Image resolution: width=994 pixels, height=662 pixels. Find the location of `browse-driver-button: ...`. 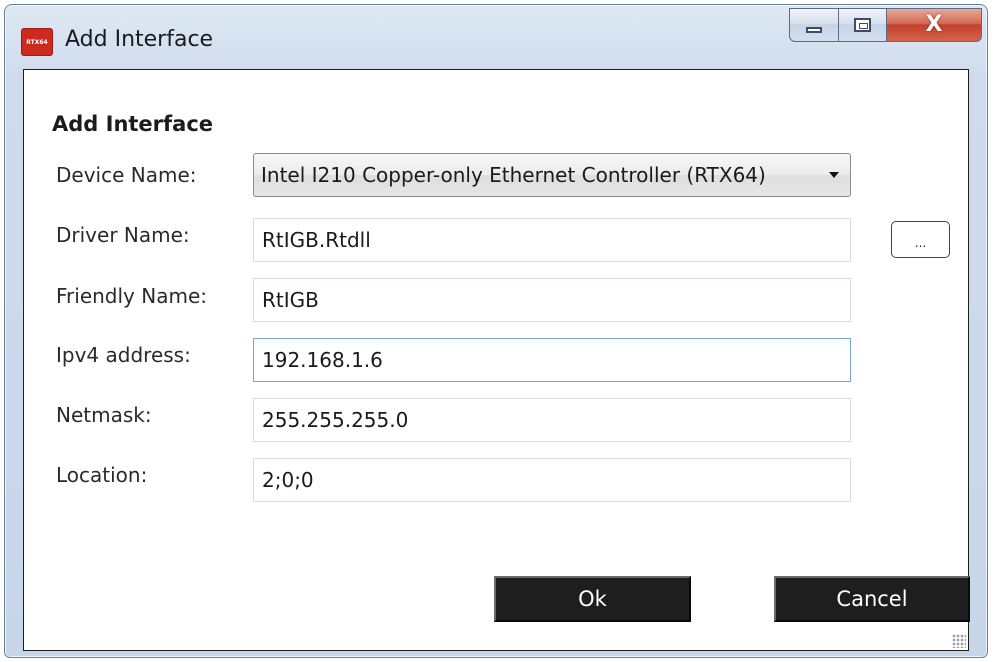

browse-driver-button: ... is located at coordinates (920, 239).